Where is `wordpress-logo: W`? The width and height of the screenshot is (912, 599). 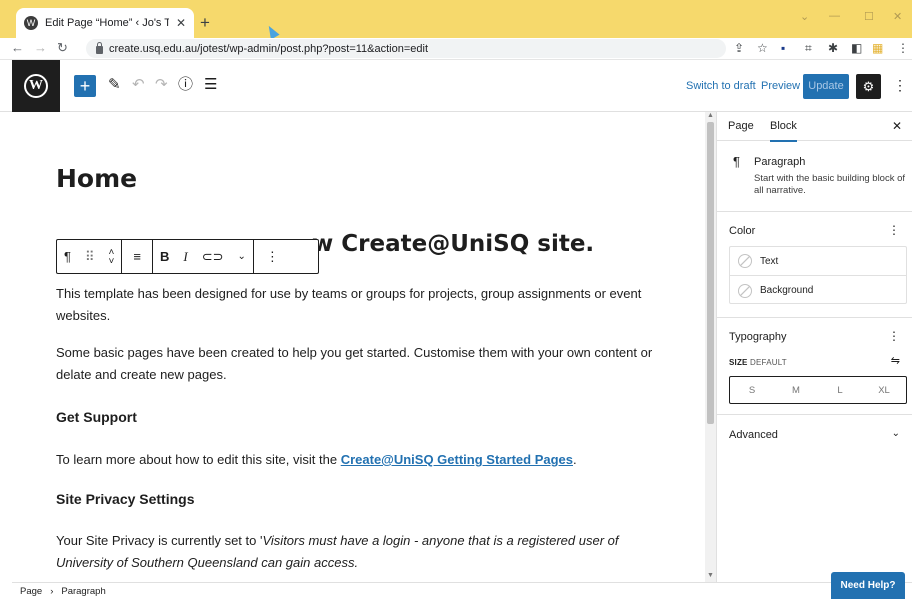 wordpress-logo: W is located at coordinates (36, 86).